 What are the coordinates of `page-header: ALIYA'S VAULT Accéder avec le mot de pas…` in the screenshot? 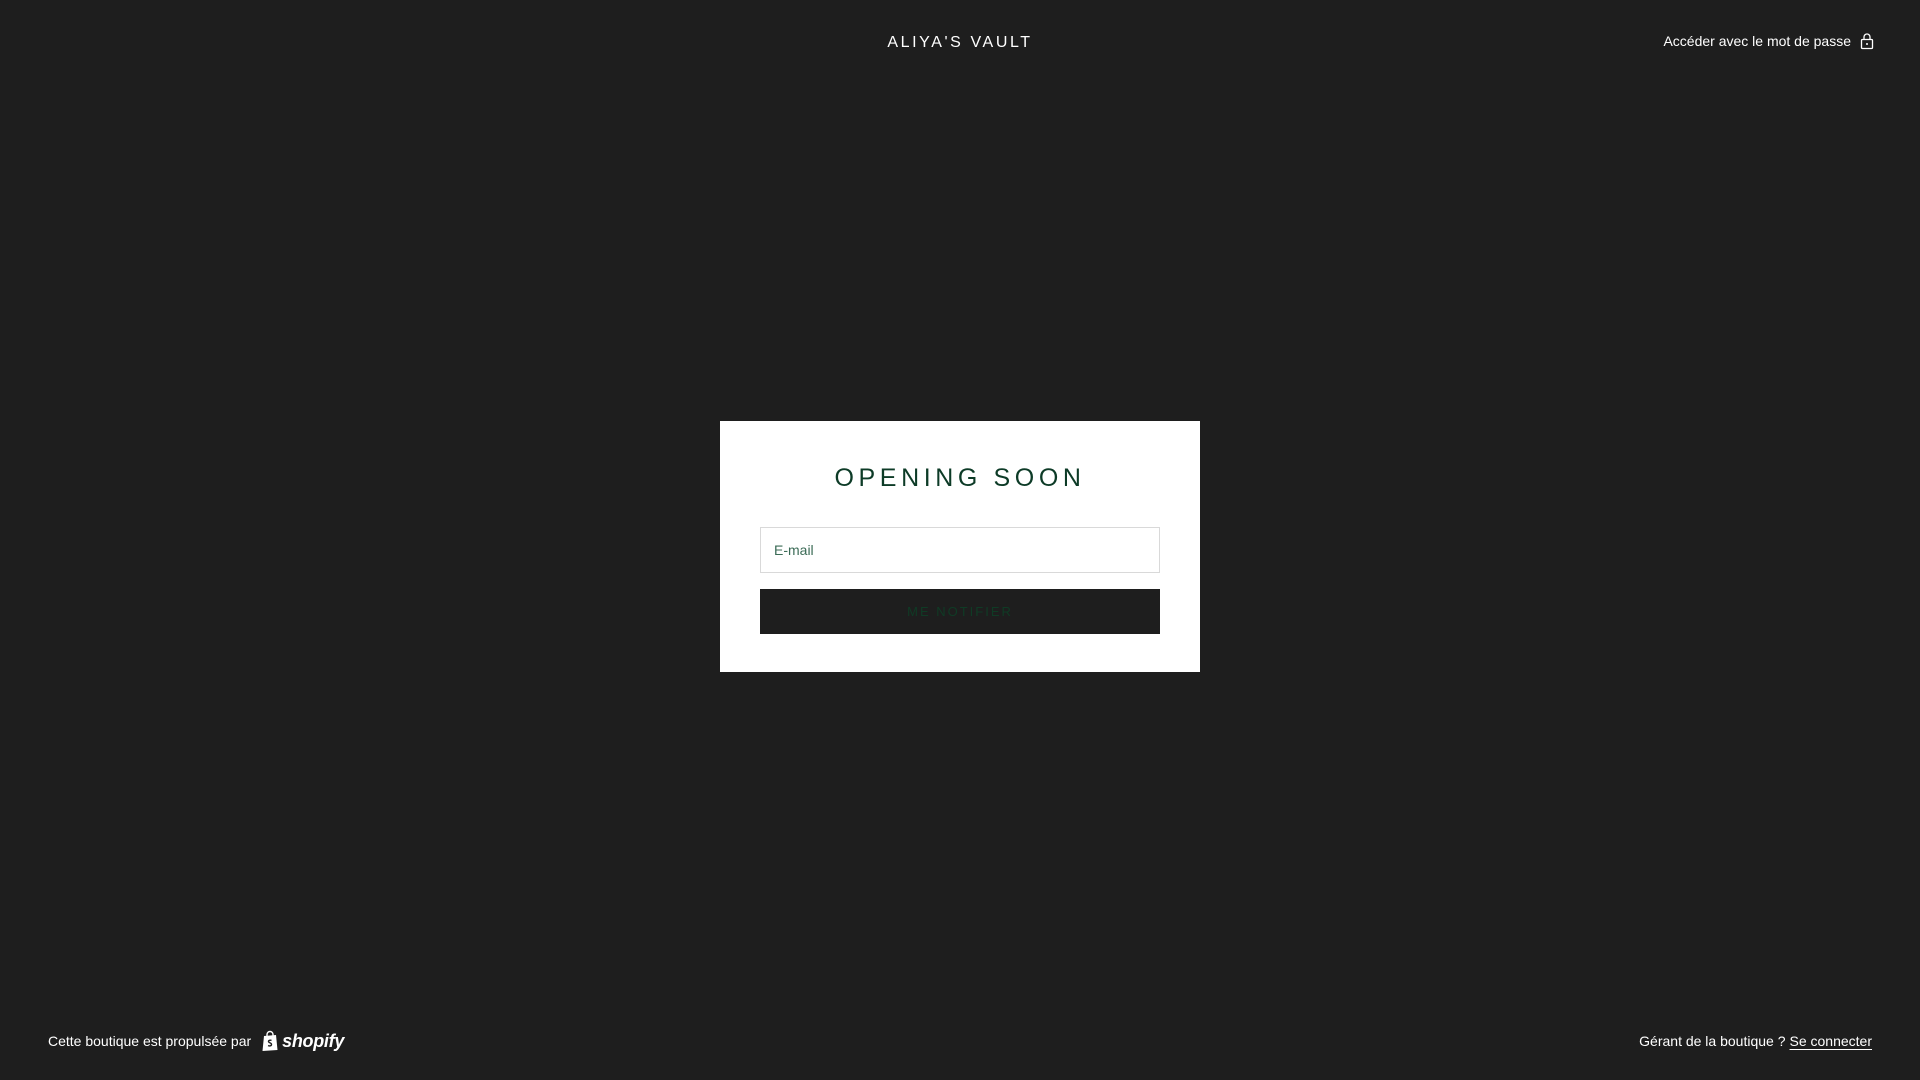 It's located at (960, 45).